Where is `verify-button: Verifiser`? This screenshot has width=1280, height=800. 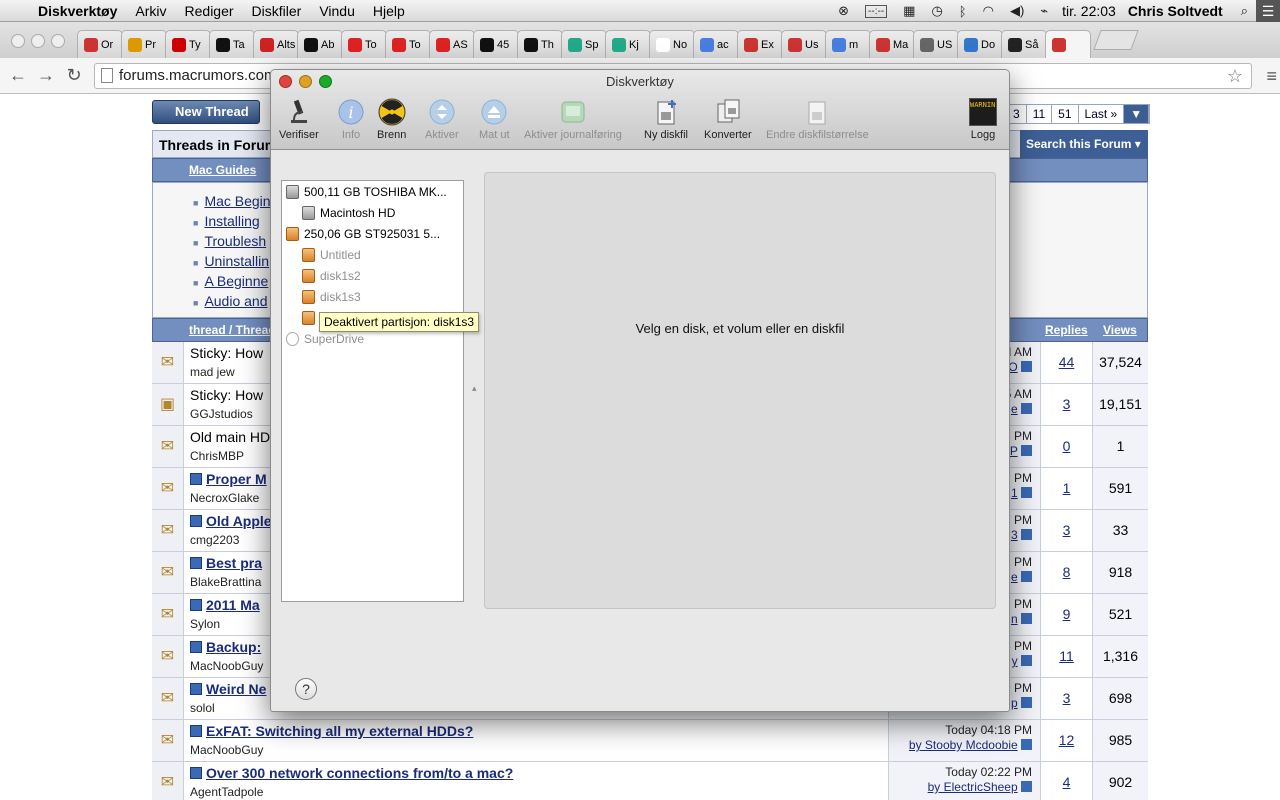 verify-button: Verifiser is located at coordinates (299, 119).